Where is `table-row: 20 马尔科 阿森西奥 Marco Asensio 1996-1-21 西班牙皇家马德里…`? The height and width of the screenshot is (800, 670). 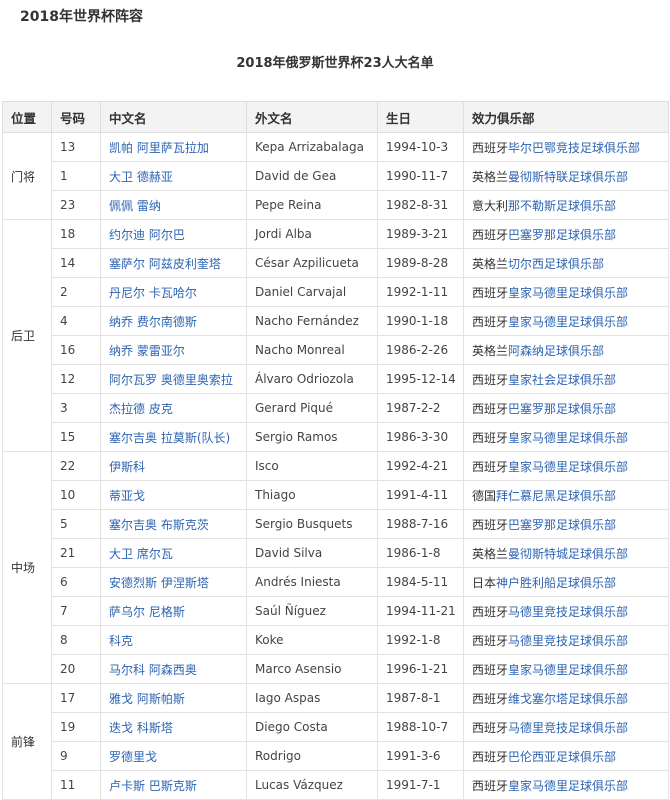 table-row: 20 马尔科 阿森西奥 Marco Asensio 1996-1-21 西班牙皇家马德里… is located at coordinates (336, 669).